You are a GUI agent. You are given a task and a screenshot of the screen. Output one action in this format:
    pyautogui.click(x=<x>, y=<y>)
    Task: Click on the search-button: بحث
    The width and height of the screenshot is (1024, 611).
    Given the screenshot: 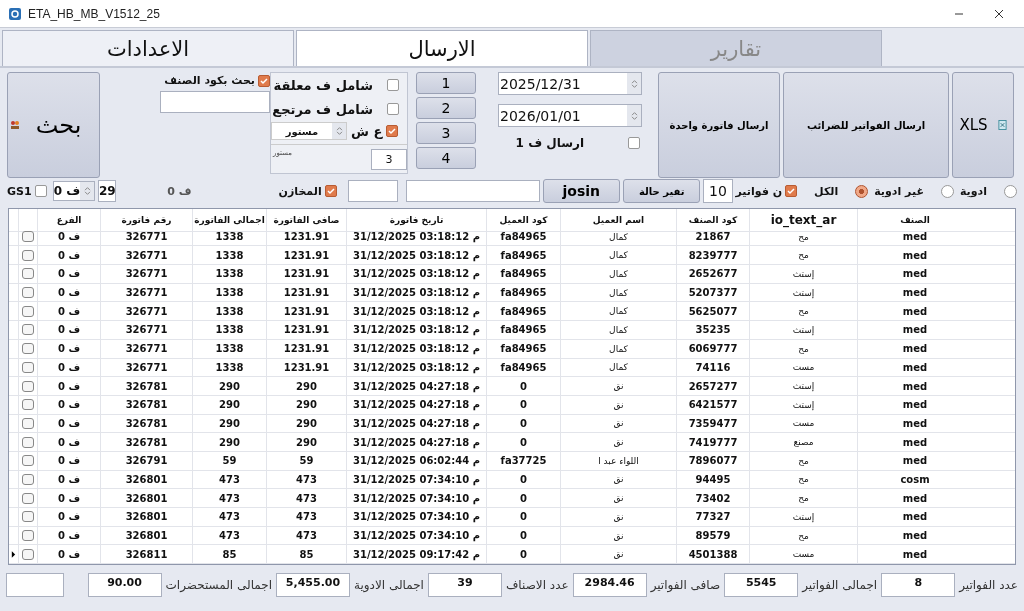 What is the action you would take?
    pyautogui.click(x=53, y=125)
    